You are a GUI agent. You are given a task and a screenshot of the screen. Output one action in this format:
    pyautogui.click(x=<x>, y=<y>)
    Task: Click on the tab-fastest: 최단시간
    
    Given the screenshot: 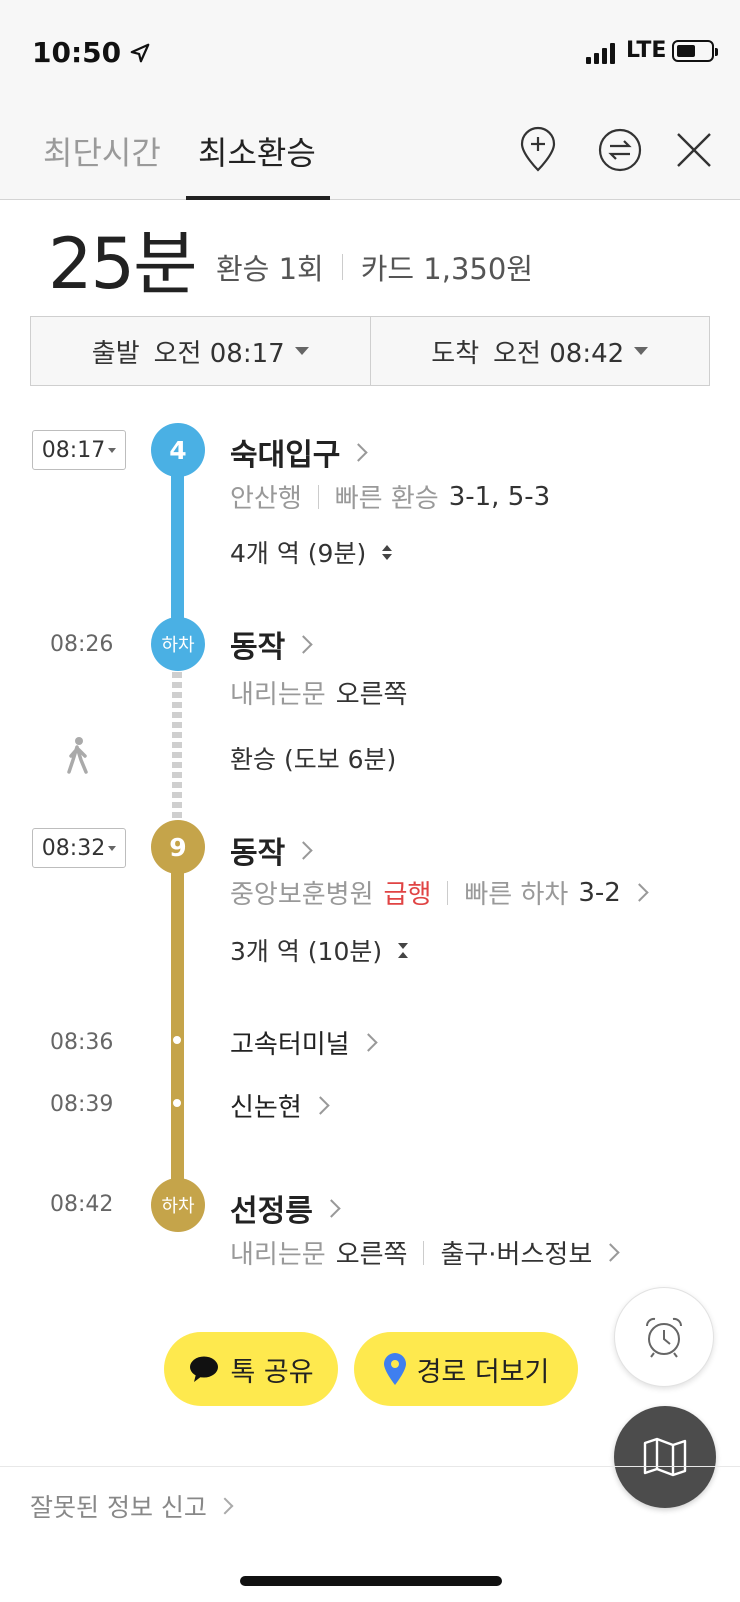 What is the action you would take?
    pyautogui.click(x=102, y=151)
    